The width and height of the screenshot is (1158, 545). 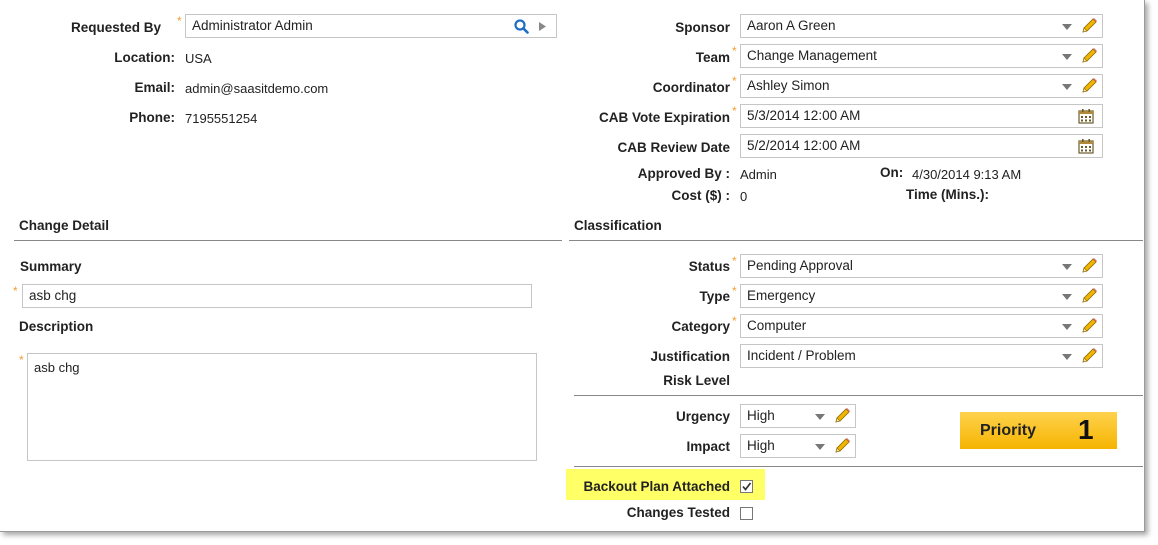 What do you see at coordinates (702, 416) in the screenshot?
I see `urgency-label: Urgency` at bounding box center [702, 416].